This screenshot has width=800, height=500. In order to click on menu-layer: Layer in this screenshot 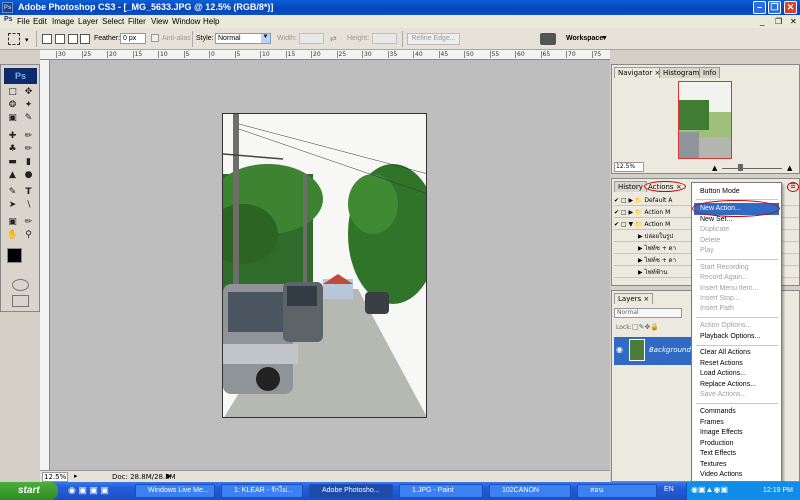, I will do `click(88, 21)`.